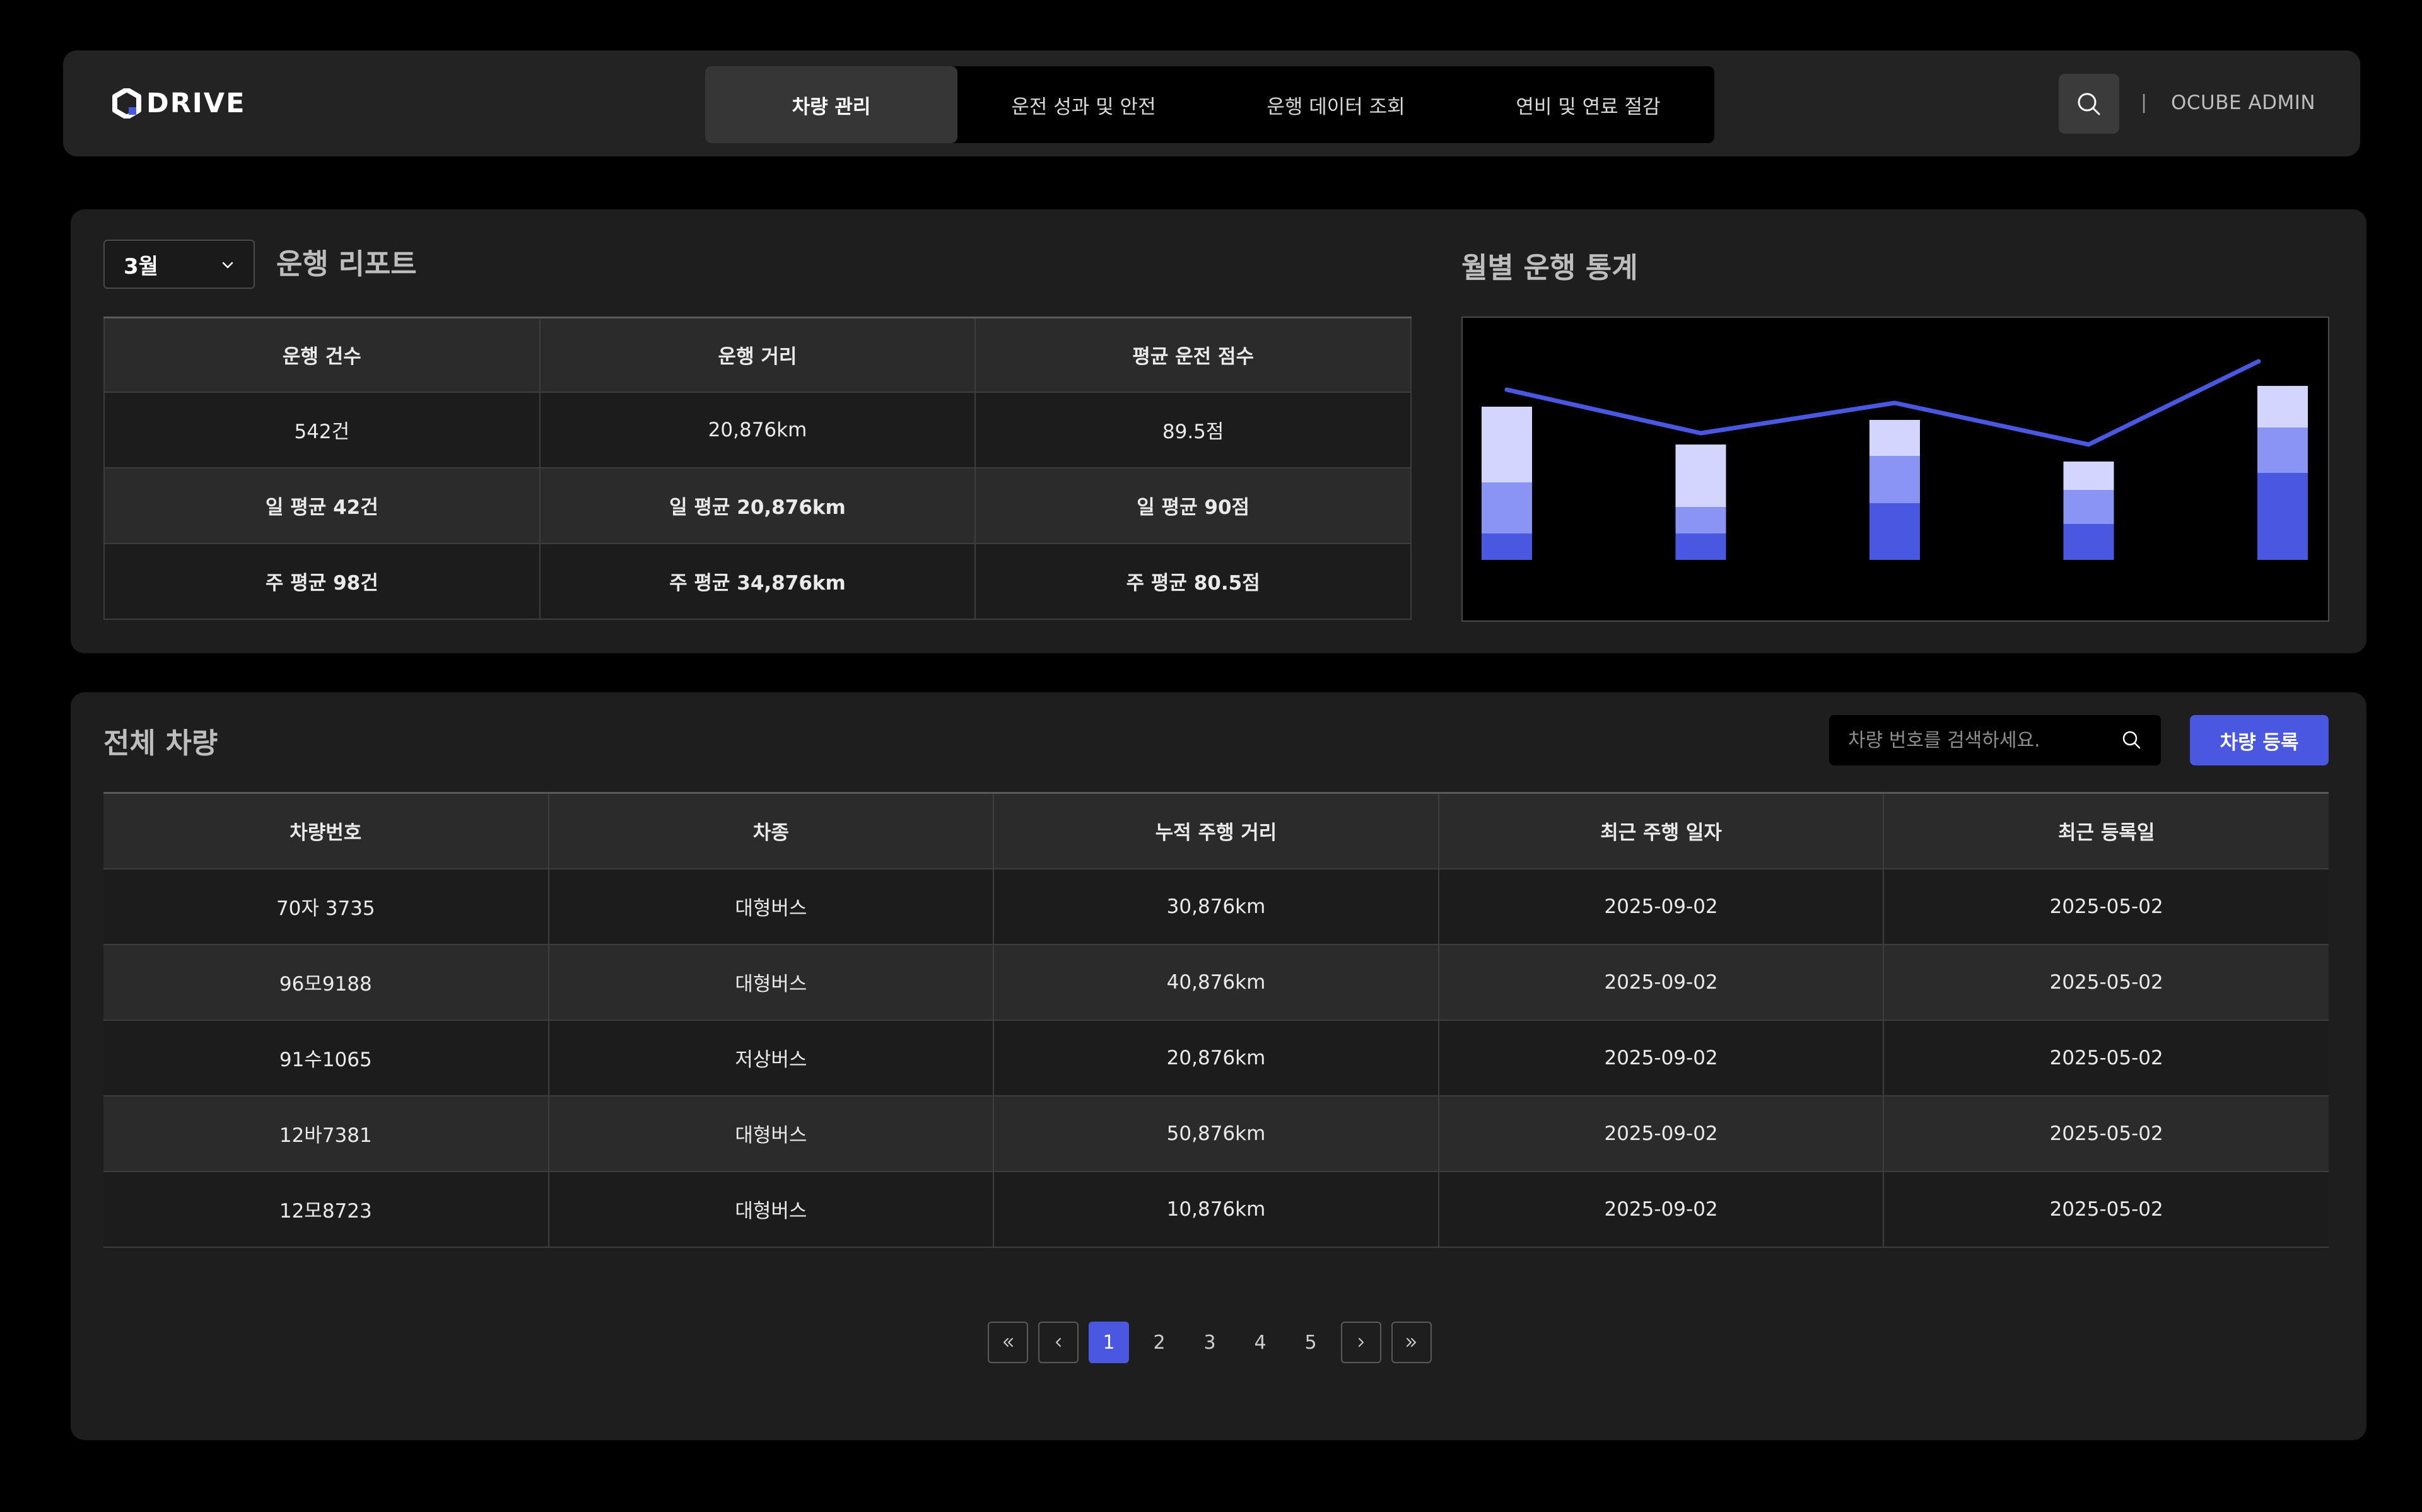 The image size is (2422, 1512). I want to click on report-cell: 일 평균 42건, so click(322, 506).